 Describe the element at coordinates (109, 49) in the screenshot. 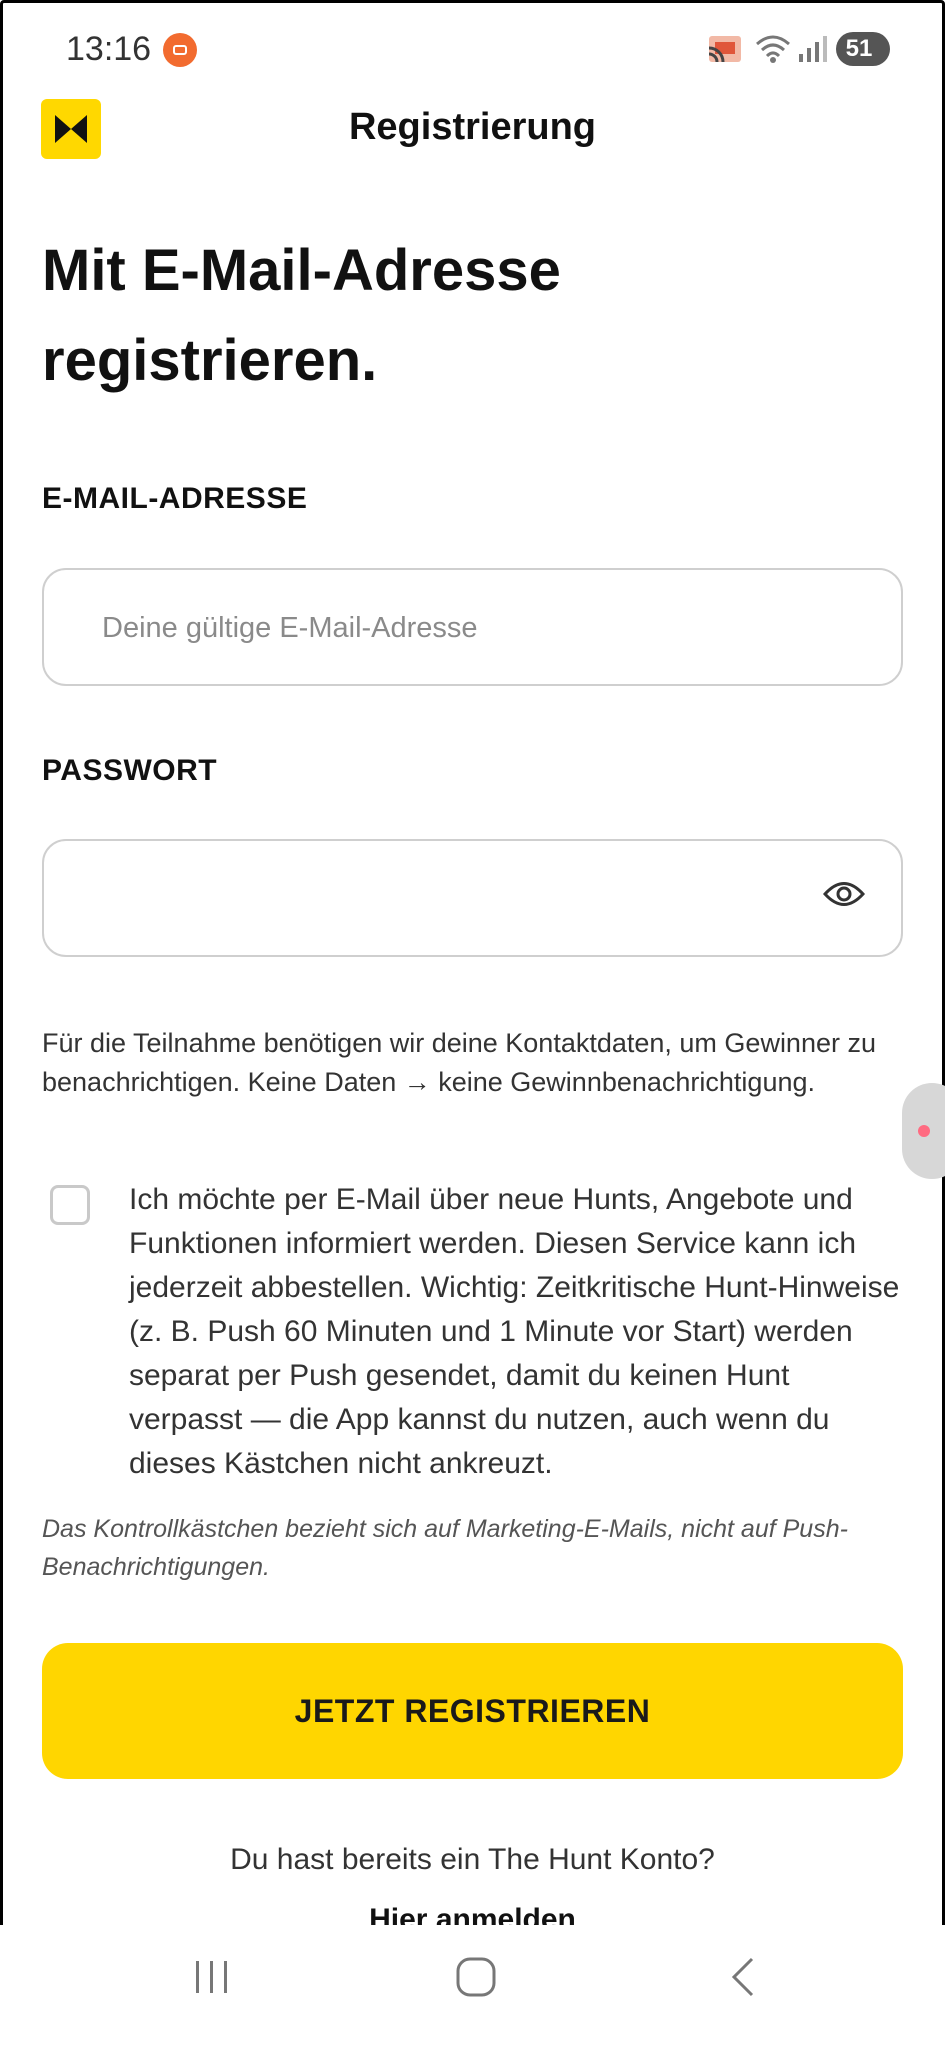

I see `status-time: 13:16` at that location.